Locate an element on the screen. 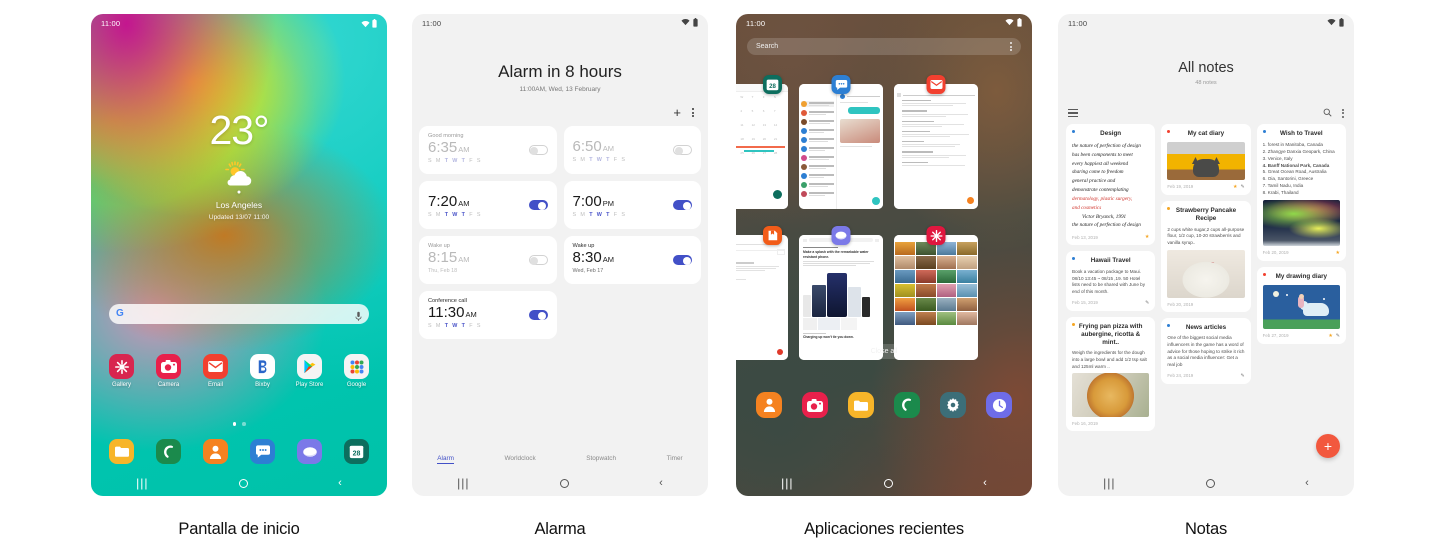 The width and height of the screenshot is (1440, 560). alarm-card: Wake up 8:15AM Thu, Feb 18 is located at coordinates (488, 260).